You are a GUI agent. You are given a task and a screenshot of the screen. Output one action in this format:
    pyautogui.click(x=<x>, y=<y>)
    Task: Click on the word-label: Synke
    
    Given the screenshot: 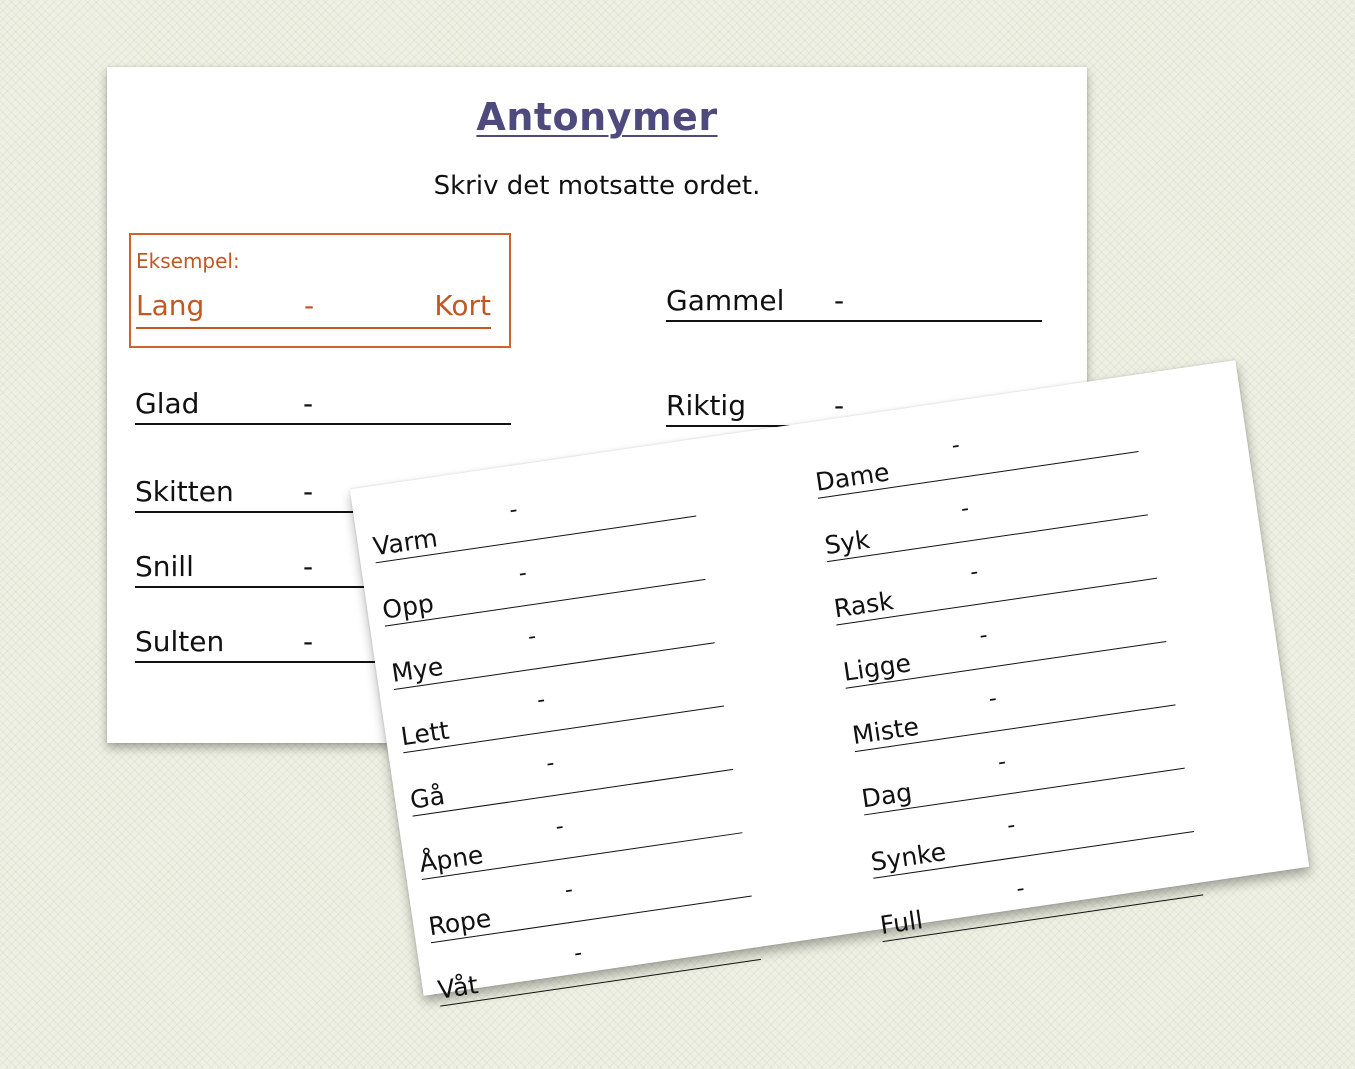 What is the action you would take?
    pyautogui.click(x=908, y=857)
    